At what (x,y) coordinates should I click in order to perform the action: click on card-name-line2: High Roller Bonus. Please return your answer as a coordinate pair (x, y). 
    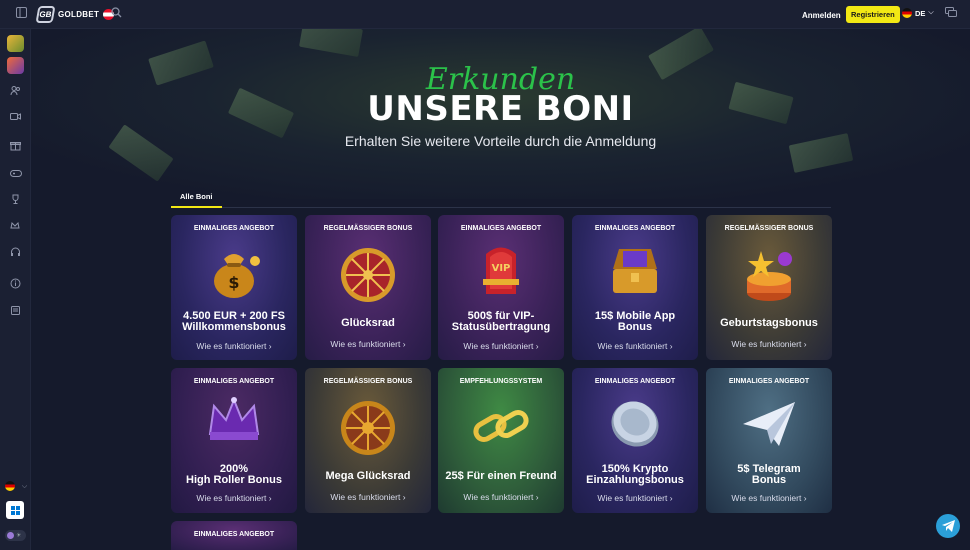
    Looking at the image, I should click on (234, 480).